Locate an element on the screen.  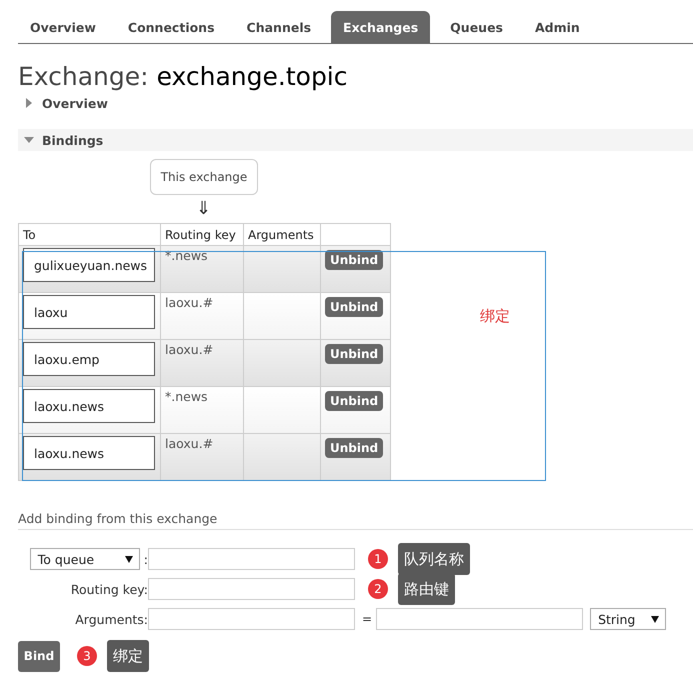
expanded-triangle-icon is located at coordinates (29, 140).